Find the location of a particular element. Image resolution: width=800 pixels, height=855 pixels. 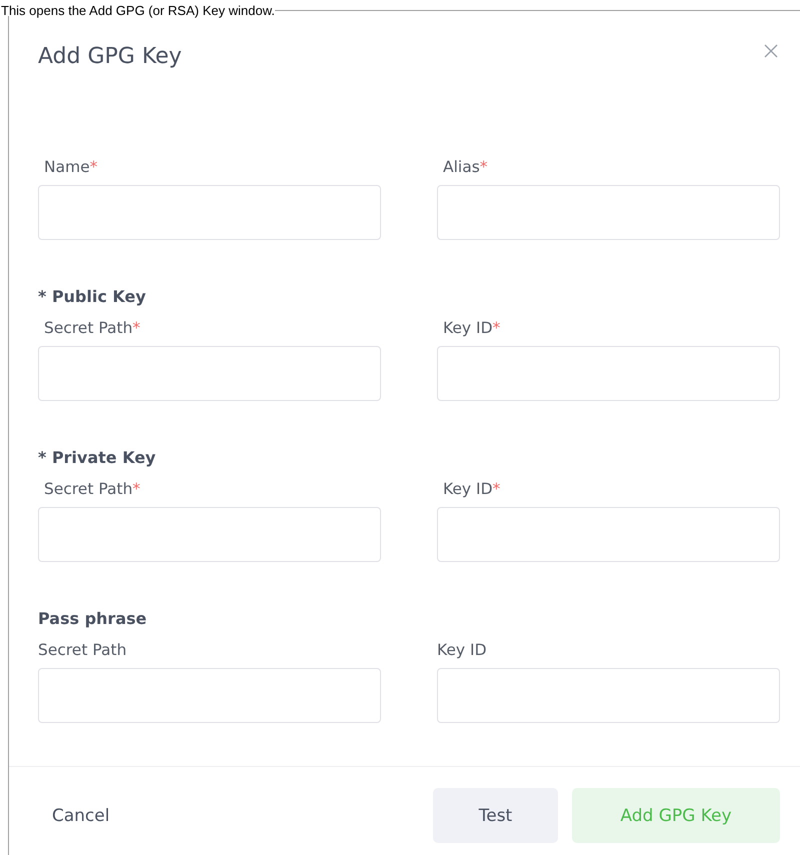

section-heading: * Public Key is located at coordinates (92, 297).